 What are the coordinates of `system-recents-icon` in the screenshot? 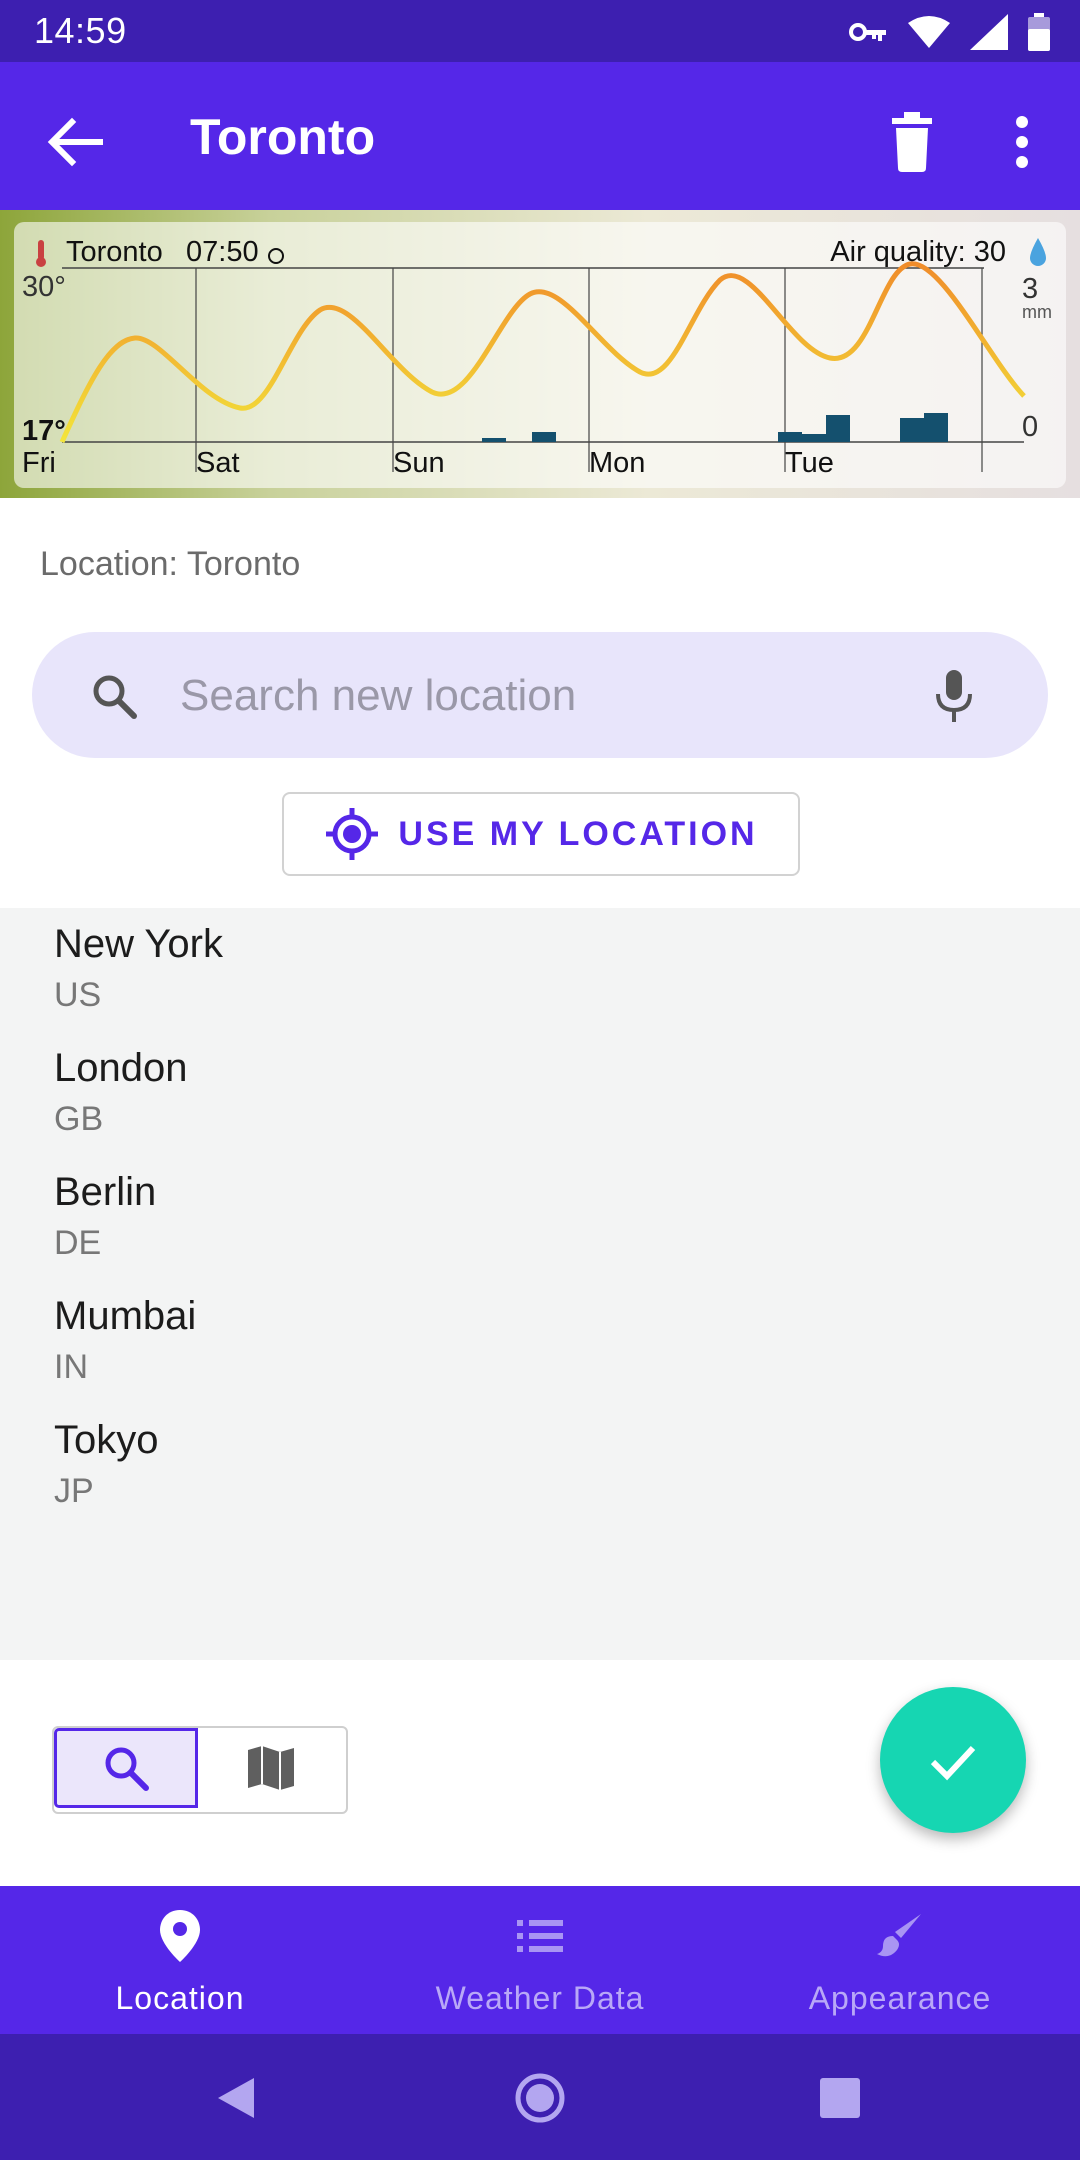 It's located at (840, 2098).